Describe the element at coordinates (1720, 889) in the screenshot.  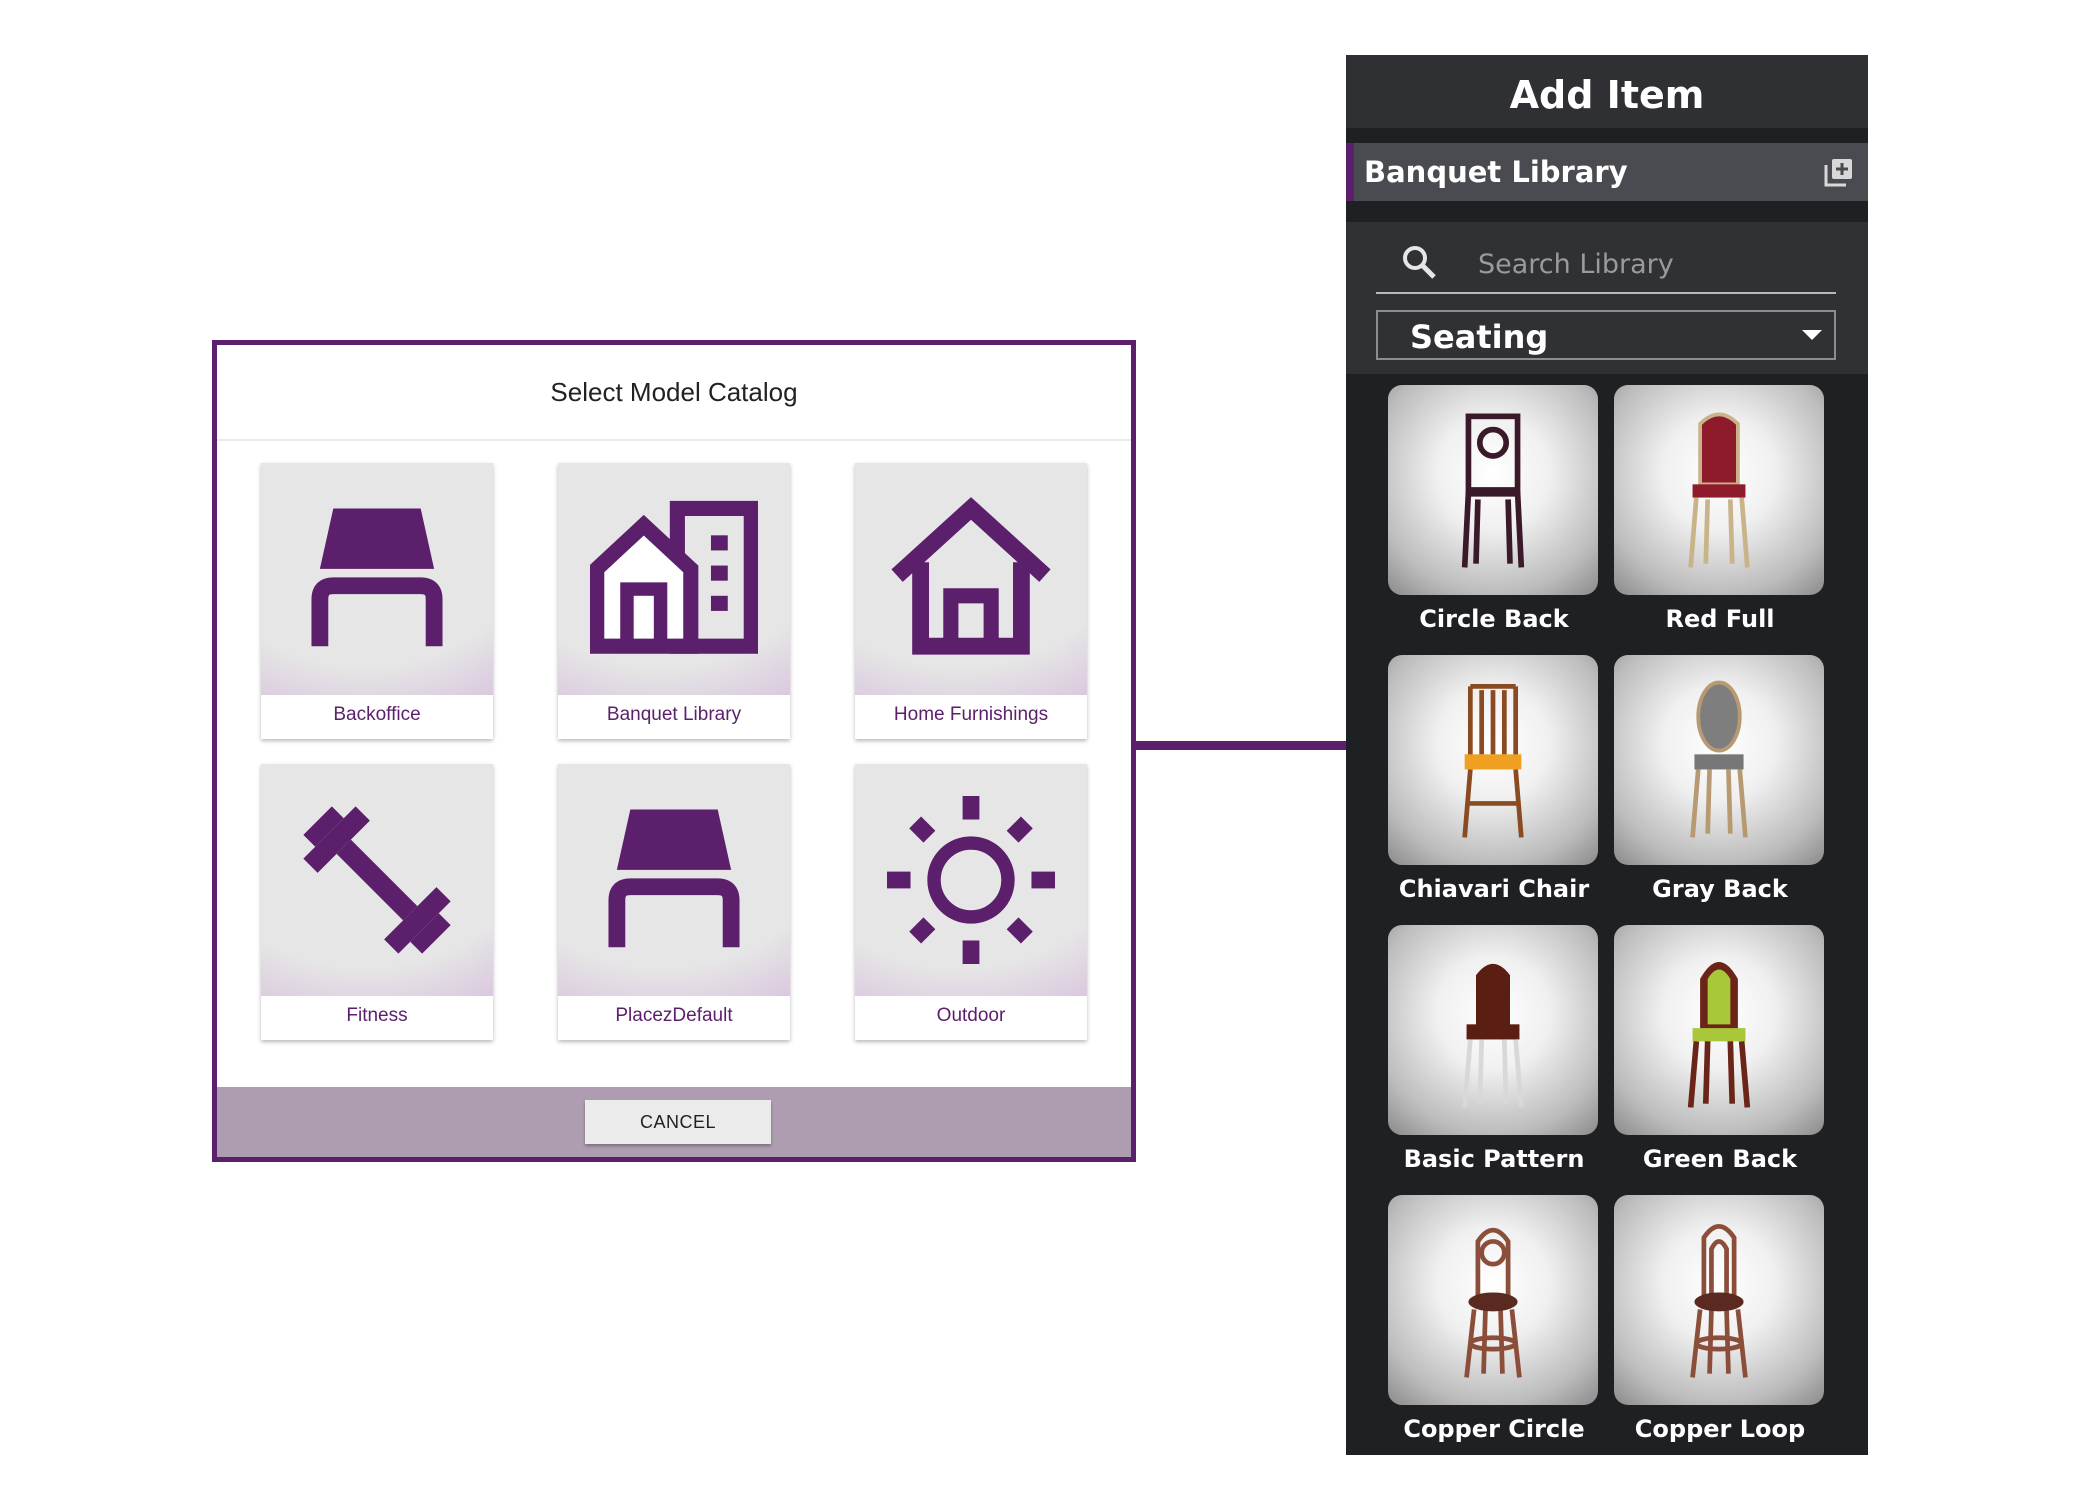
I see `item-name: Gray Back` at that location.